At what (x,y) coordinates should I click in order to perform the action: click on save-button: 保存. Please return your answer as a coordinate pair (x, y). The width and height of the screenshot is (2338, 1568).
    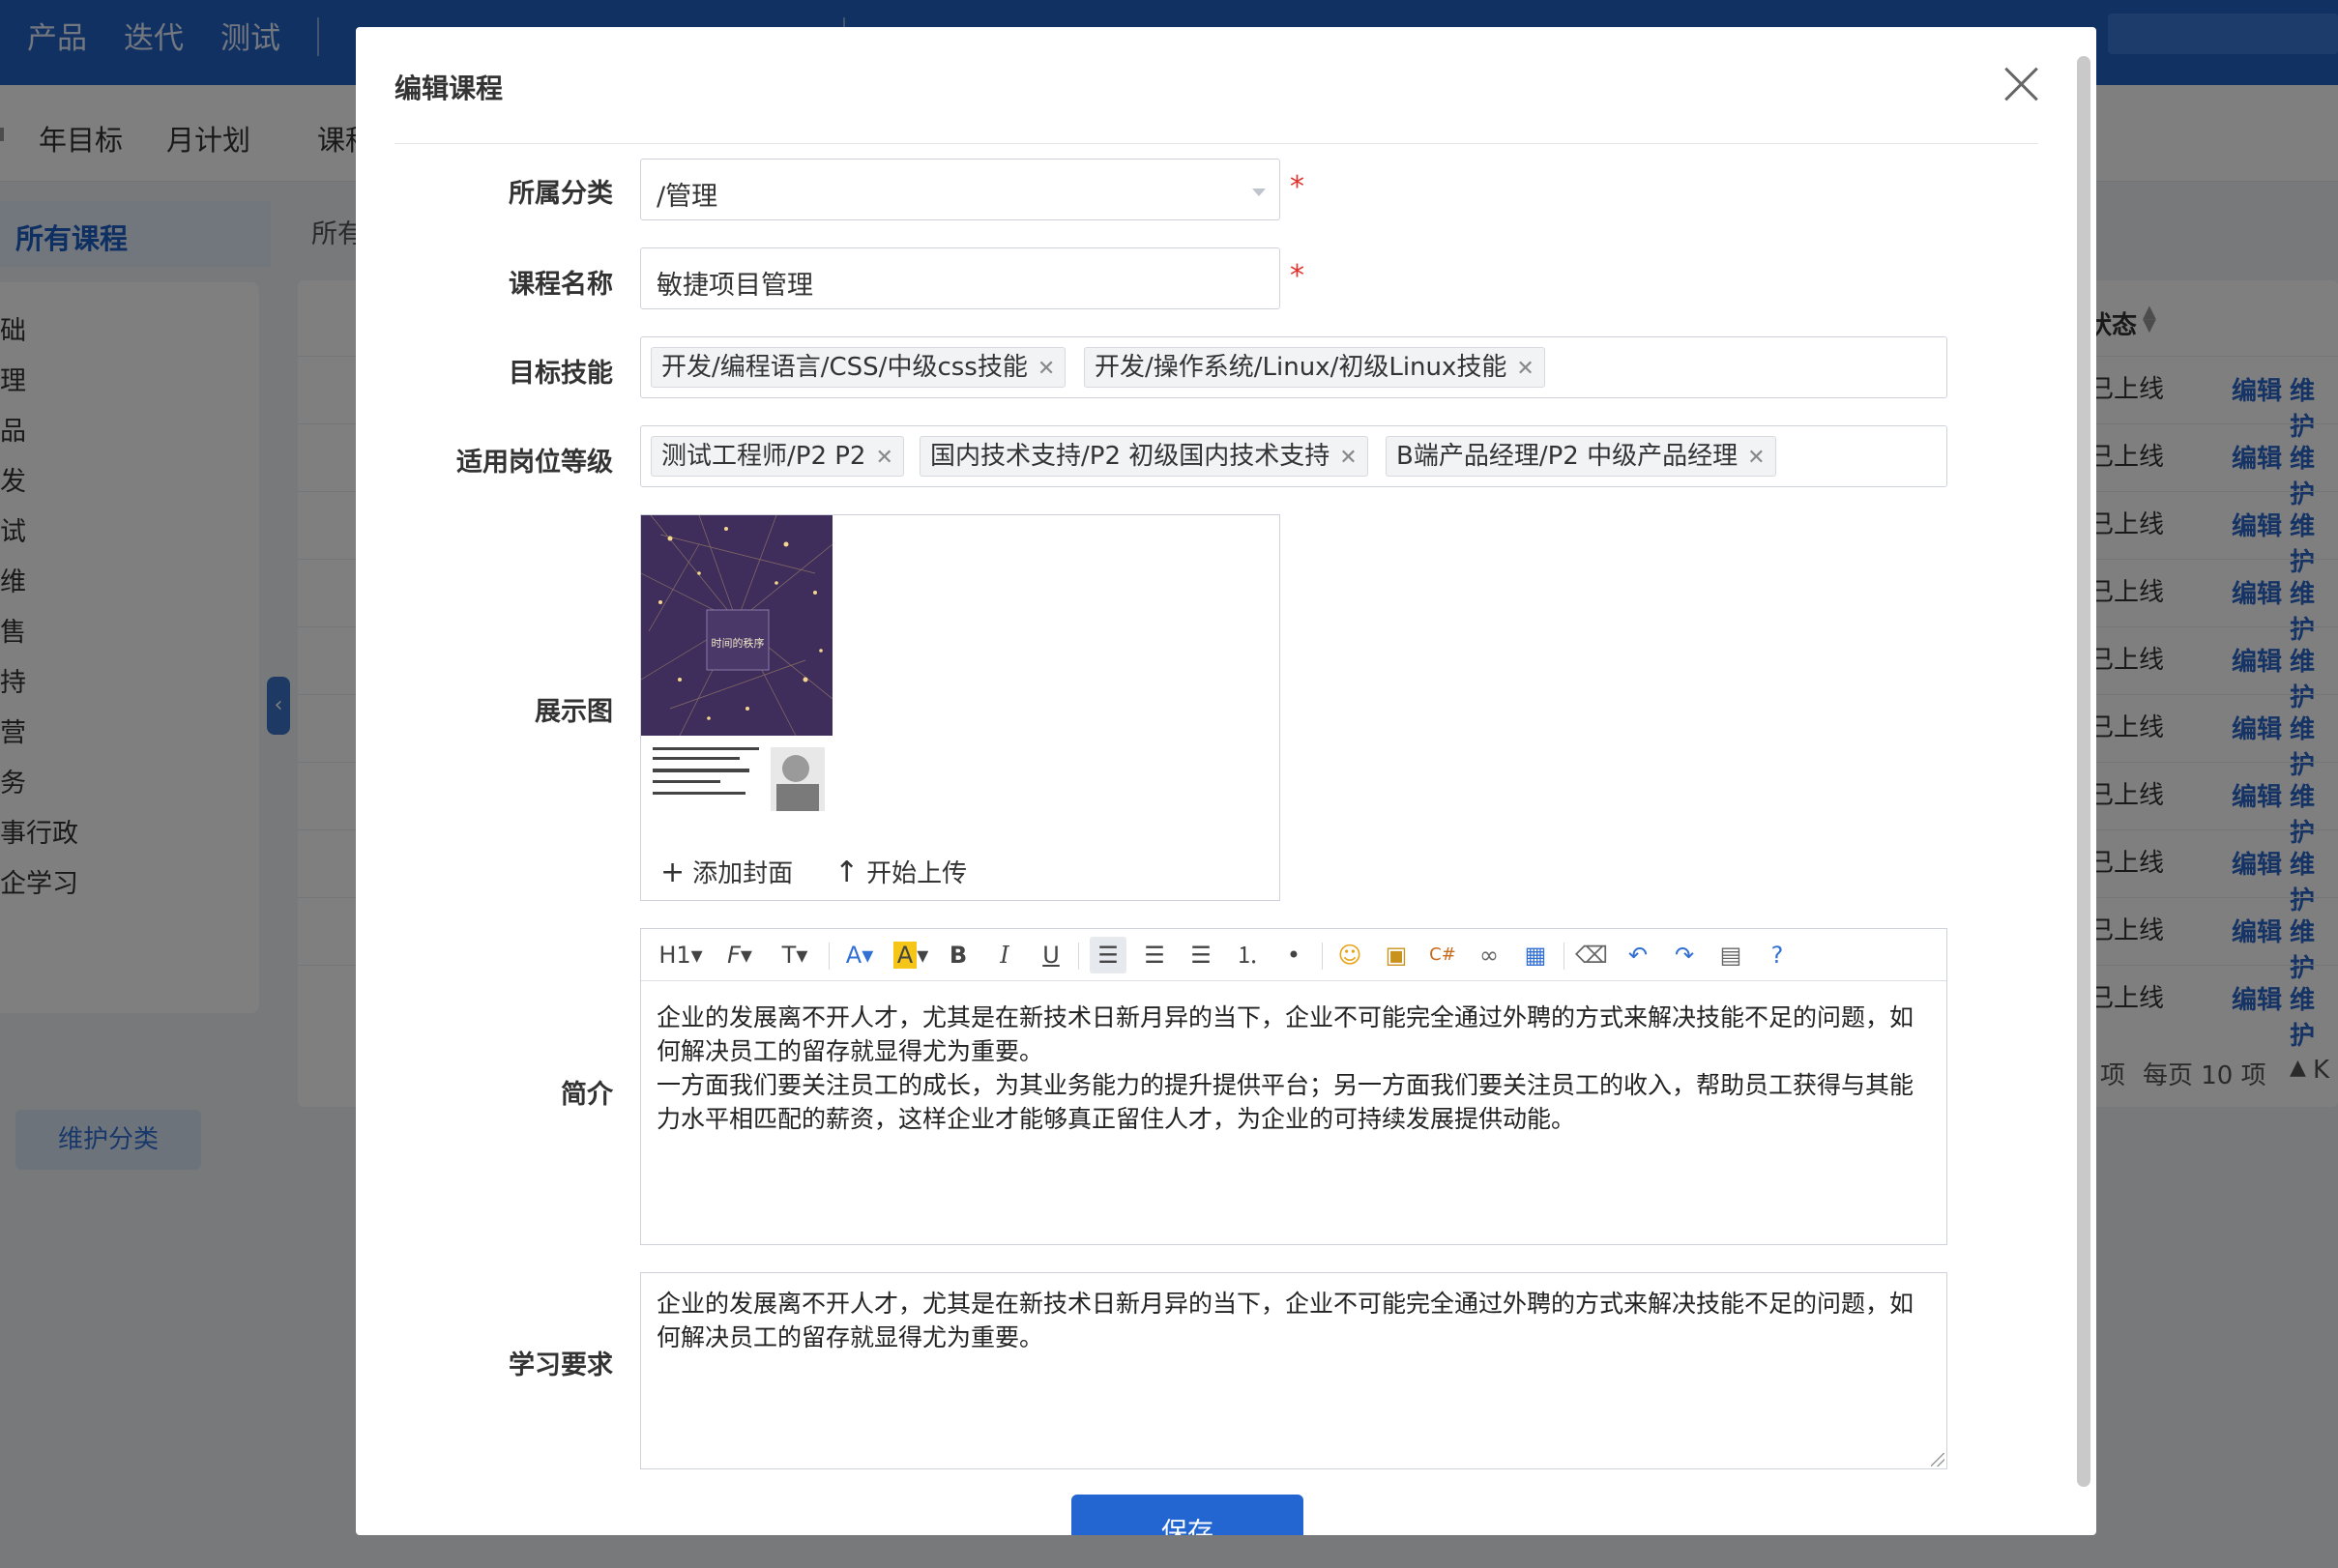
    Looking at the image, I should click on (1187, 1515).